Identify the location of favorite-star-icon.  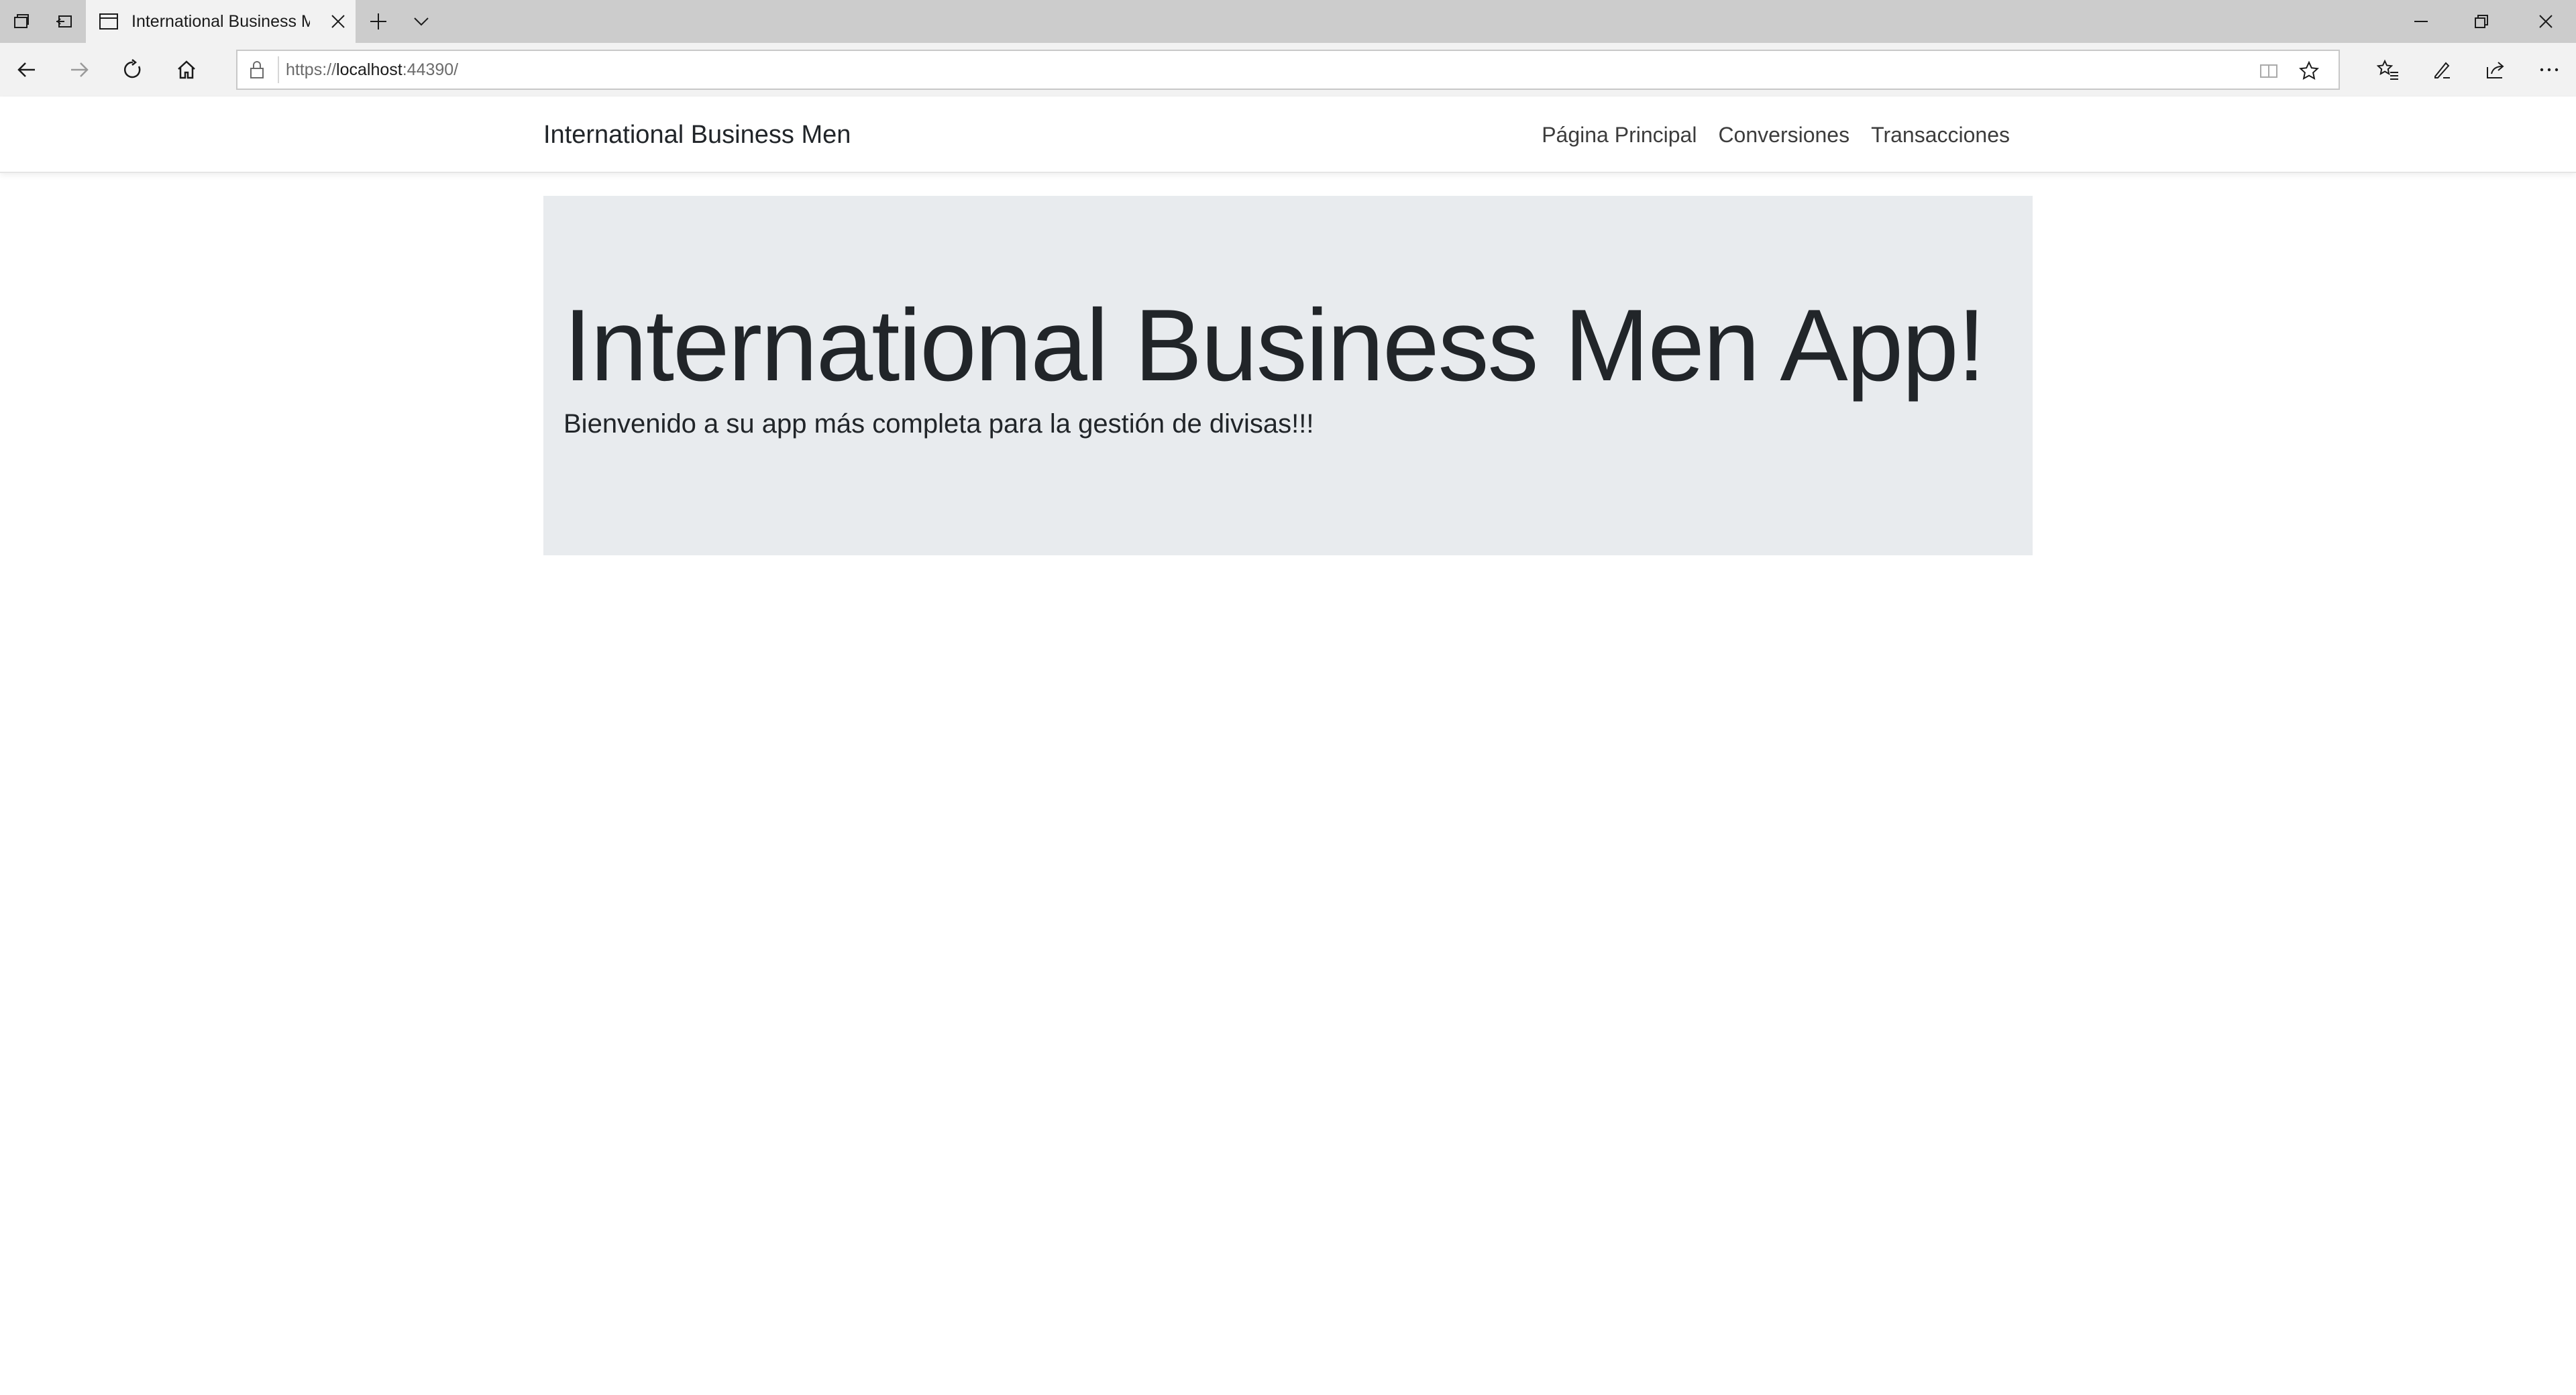
(2309, 71).